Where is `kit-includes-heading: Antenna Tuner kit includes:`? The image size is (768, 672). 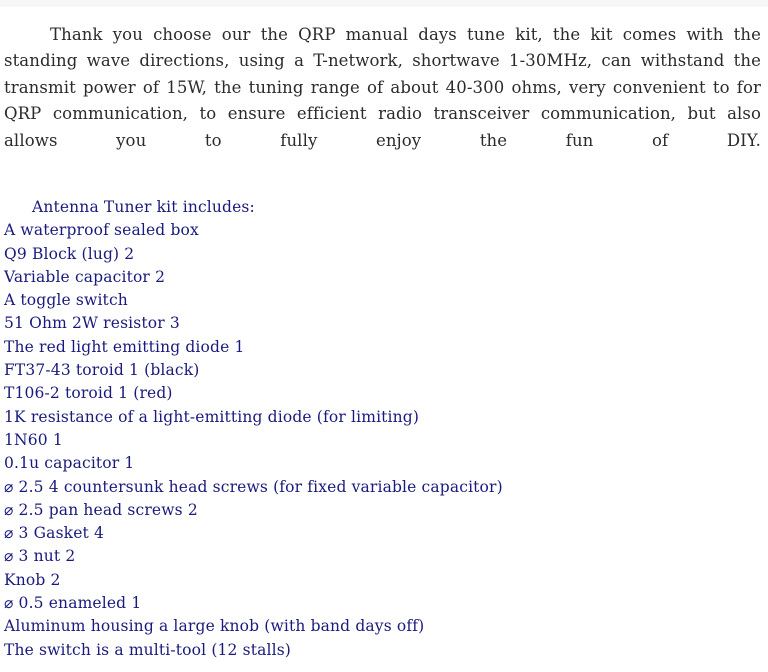
kit-includes-heading: Antenna Tuner kit includes: is located at coordinates (143, 207).